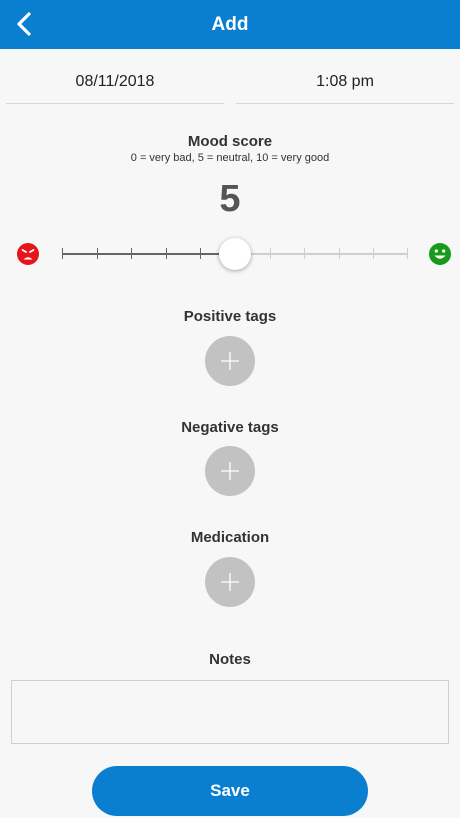  Describe the element at coordinates (230, 141) in the screenshot. I see `mood-score-title: Mood score` at that location.